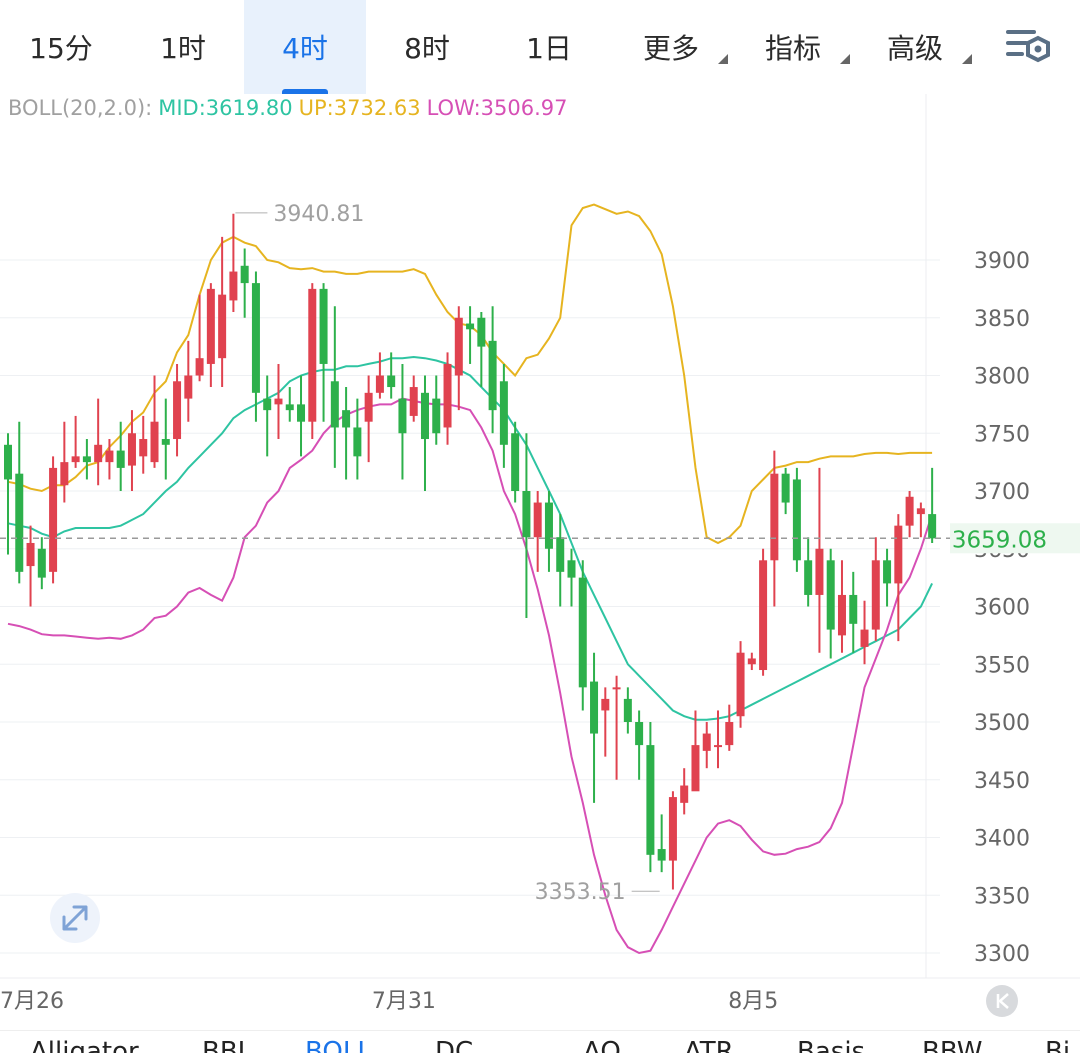 The image size is (1080, 1053). I want to click on indicator-tab-3: DC, so click(454, 1045).